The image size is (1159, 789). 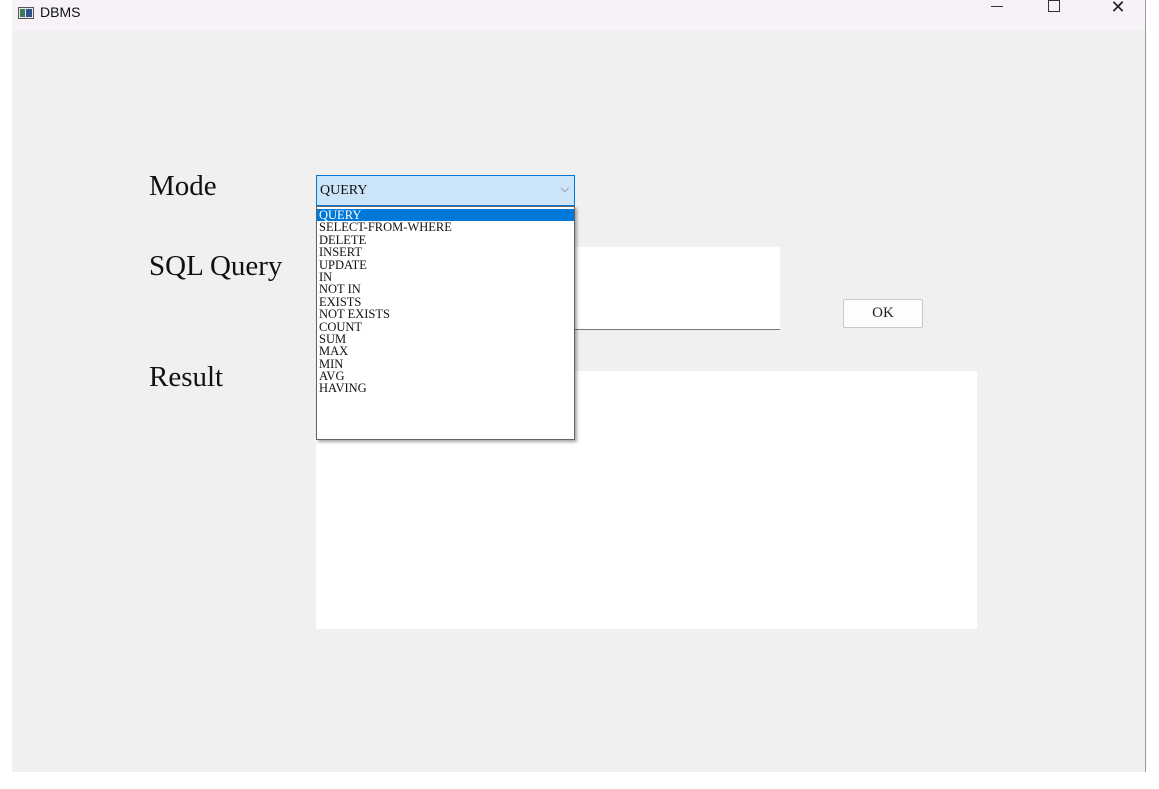 I want to click on close-icon: ✕, so click(x=1118, y=9).